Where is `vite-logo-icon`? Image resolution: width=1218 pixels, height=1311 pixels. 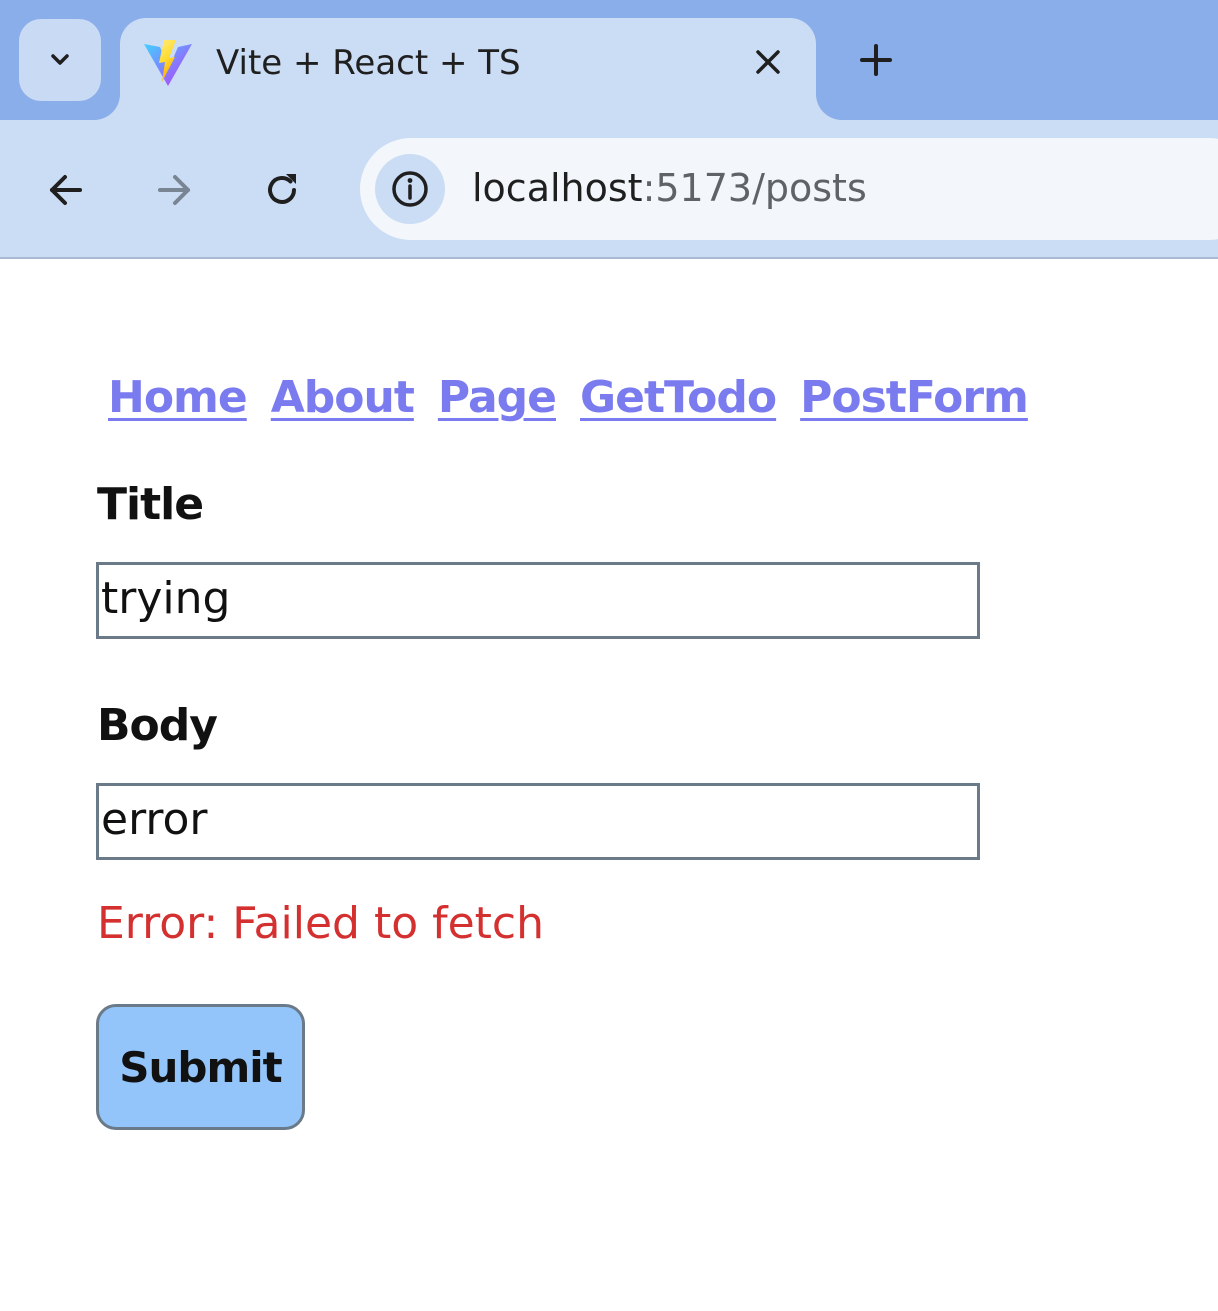
vite-logo-icon is located at coordinates (168, 63).